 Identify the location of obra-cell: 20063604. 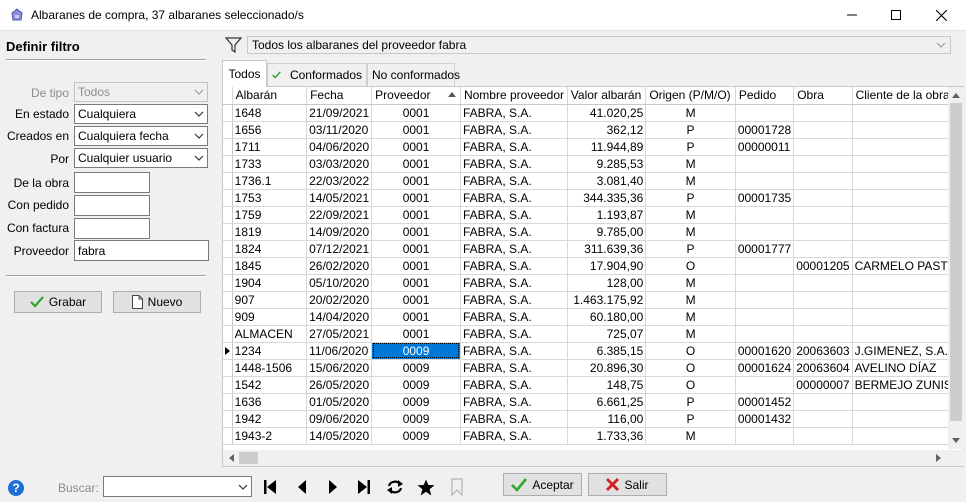
(823, 368).